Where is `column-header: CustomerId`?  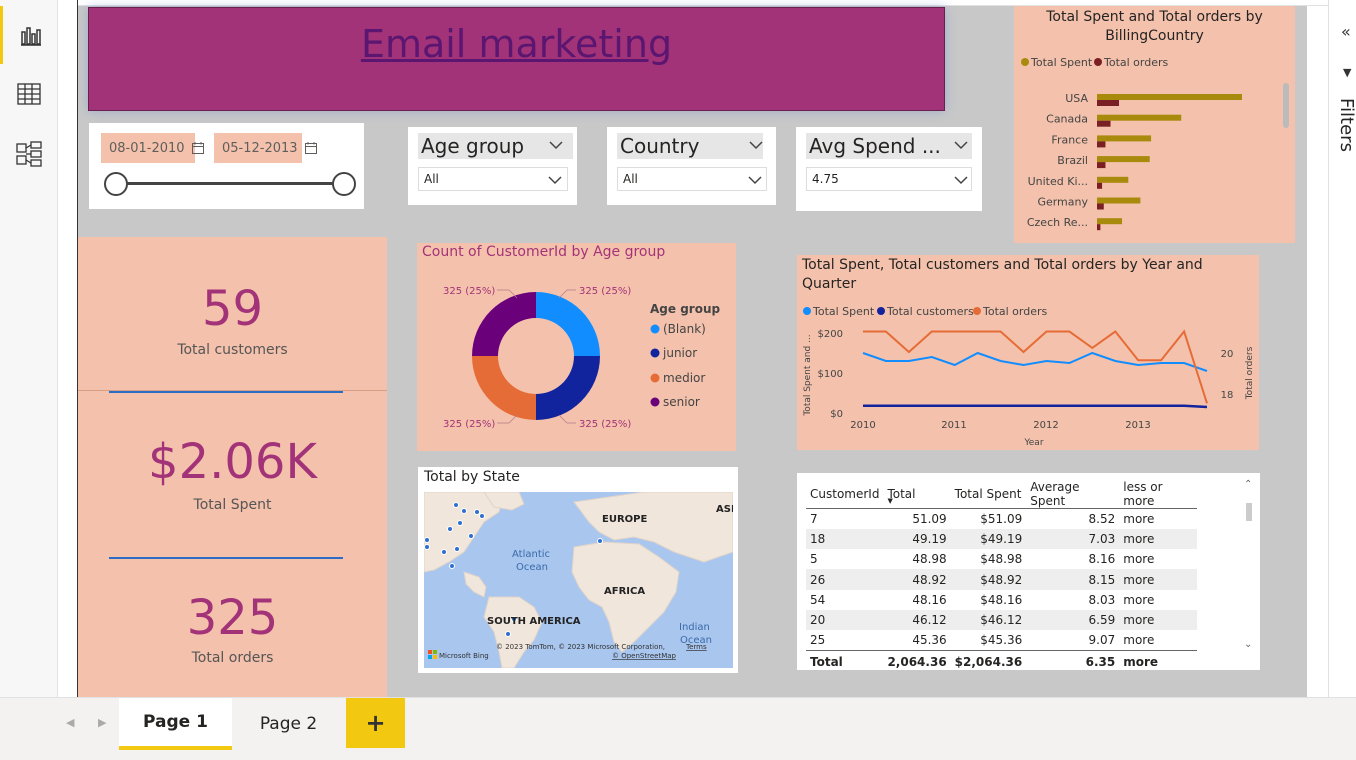
column-header: CustomerId is located at coordinates (845, 494).